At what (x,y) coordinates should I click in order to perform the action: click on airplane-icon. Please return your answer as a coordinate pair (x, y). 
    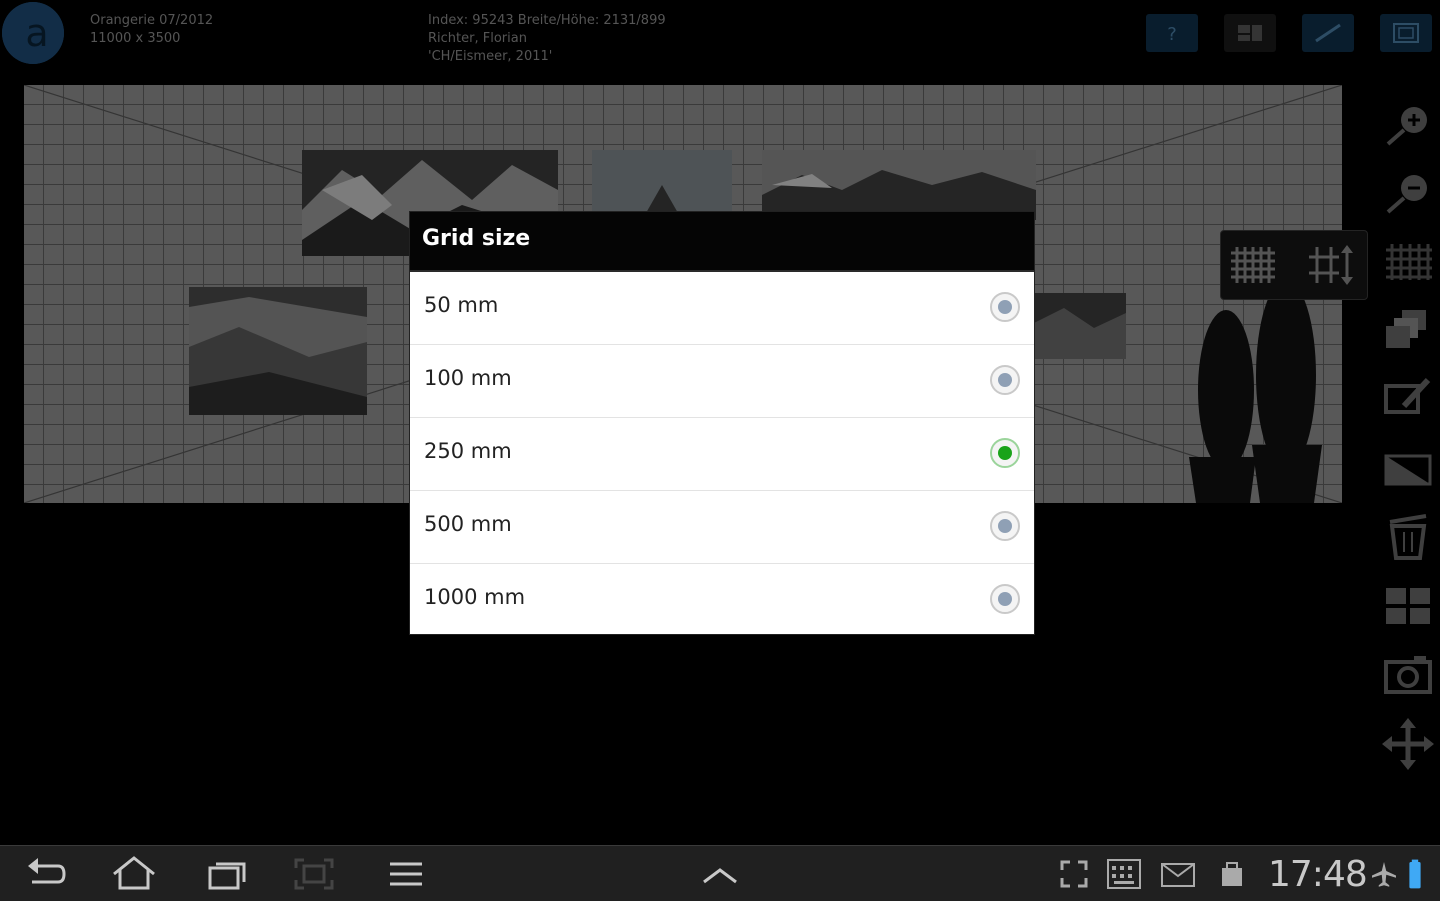
    Looking at the image, I should click on (1384, 874).